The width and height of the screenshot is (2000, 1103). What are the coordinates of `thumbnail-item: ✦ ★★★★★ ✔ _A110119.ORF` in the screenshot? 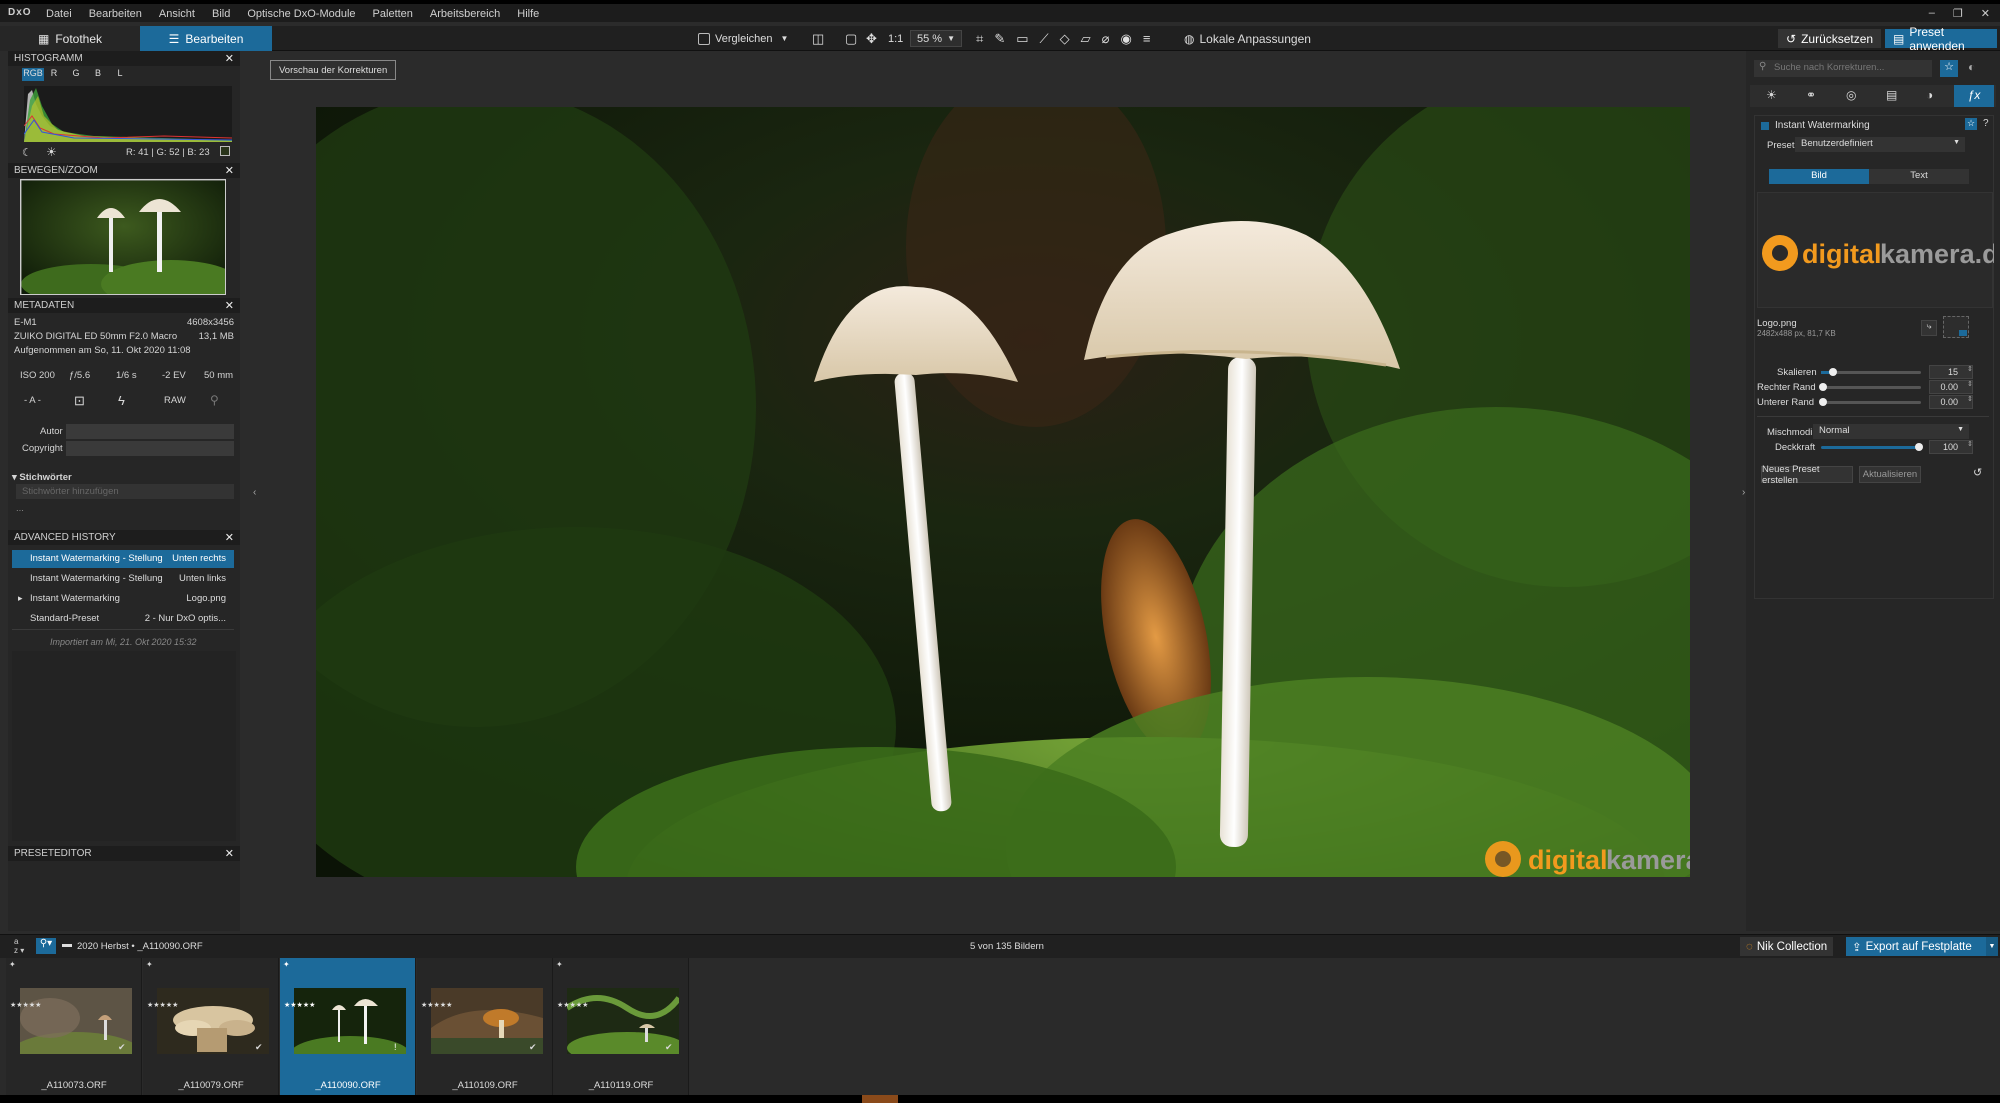 It's located at (621, 1026).